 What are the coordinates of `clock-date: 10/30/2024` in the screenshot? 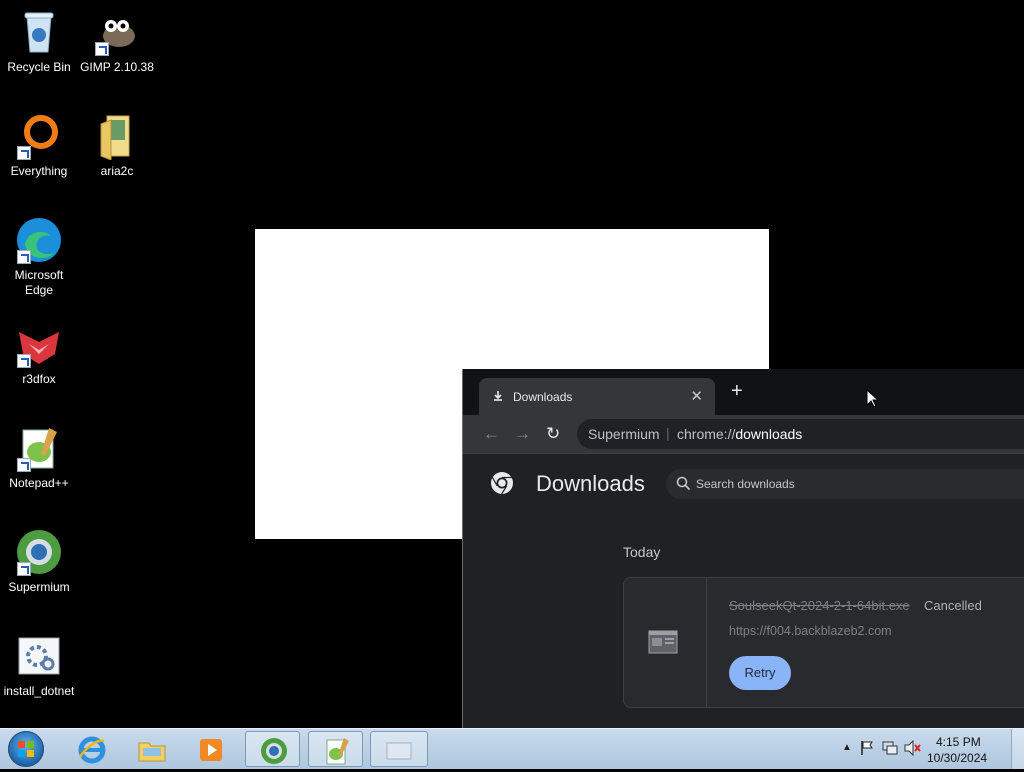 It's located at (957, 758).